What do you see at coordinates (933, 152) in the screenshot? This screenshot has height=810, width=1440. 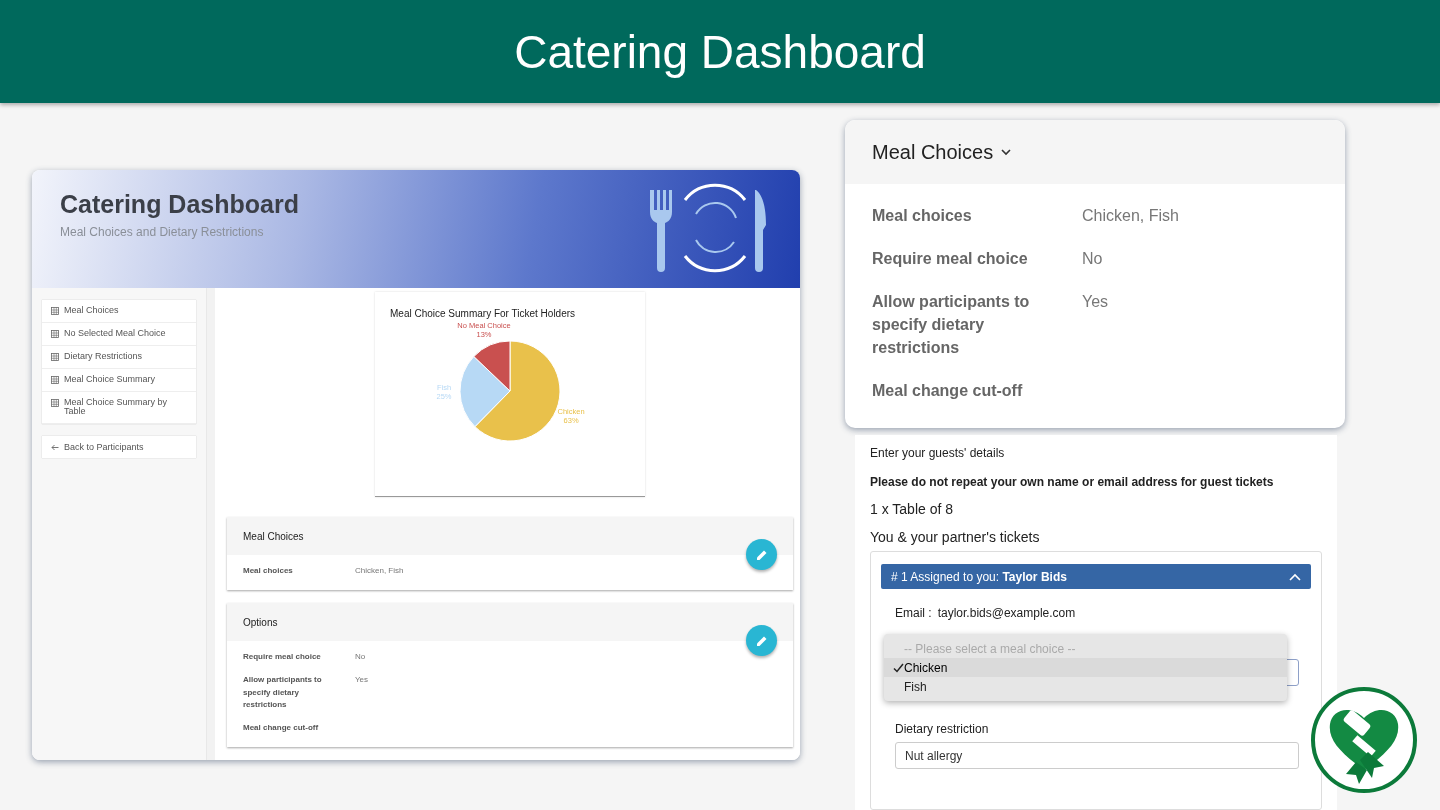 I see `card-title: Meal Choices` at bounding box center [933, 152].